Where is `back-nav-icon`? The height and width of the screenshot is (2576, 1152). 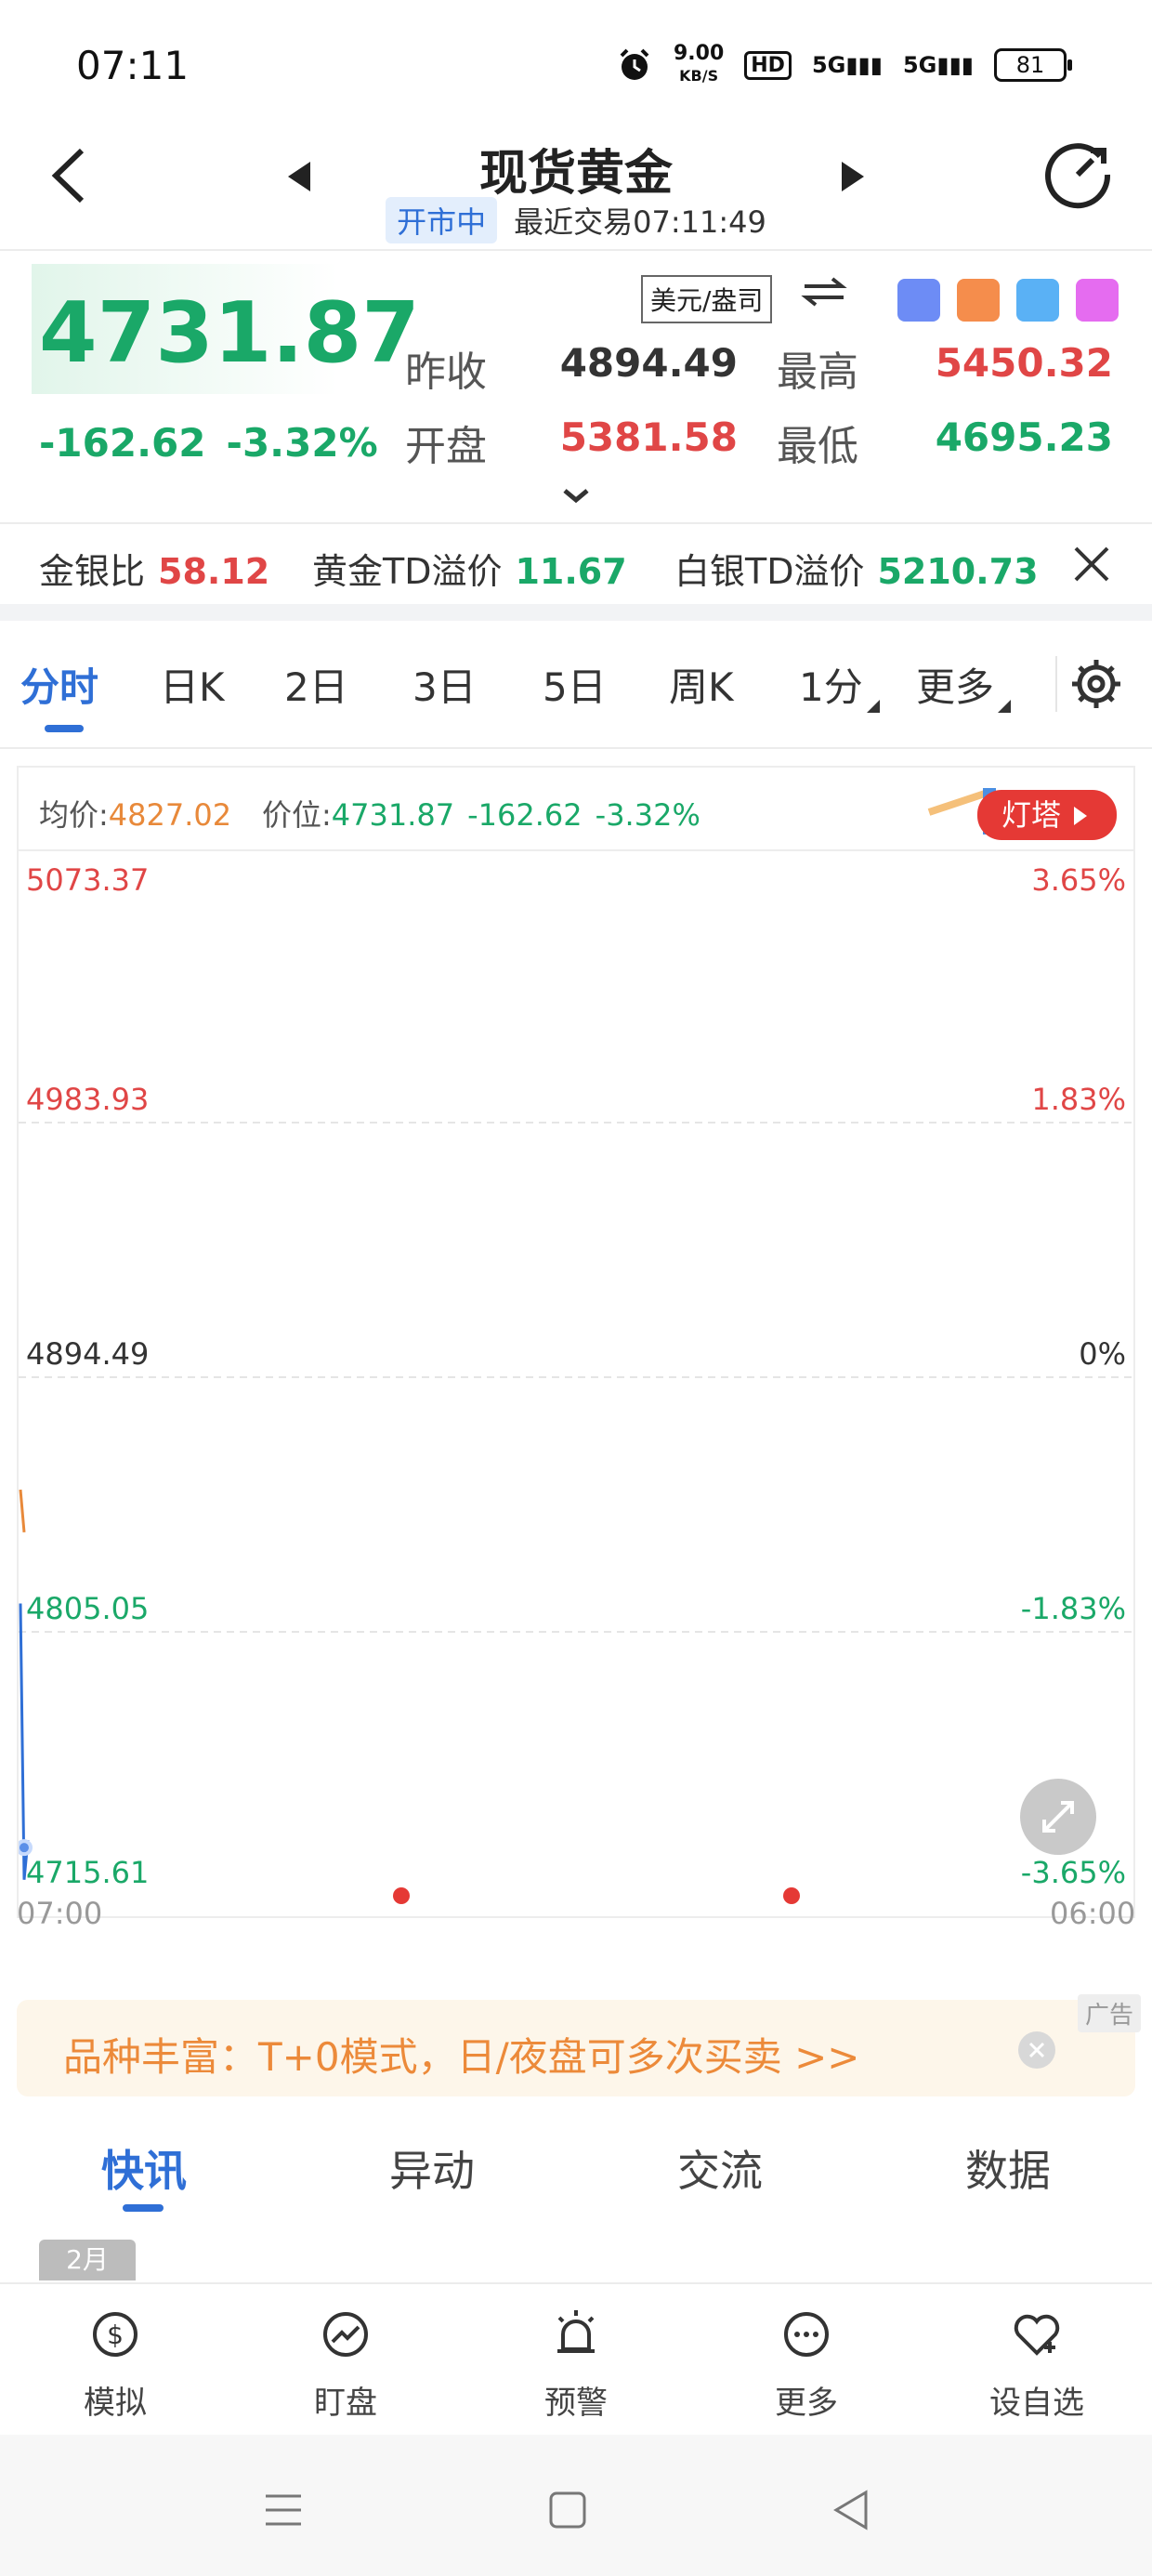 back-nav-icon is located at coordinates (852, 2510).